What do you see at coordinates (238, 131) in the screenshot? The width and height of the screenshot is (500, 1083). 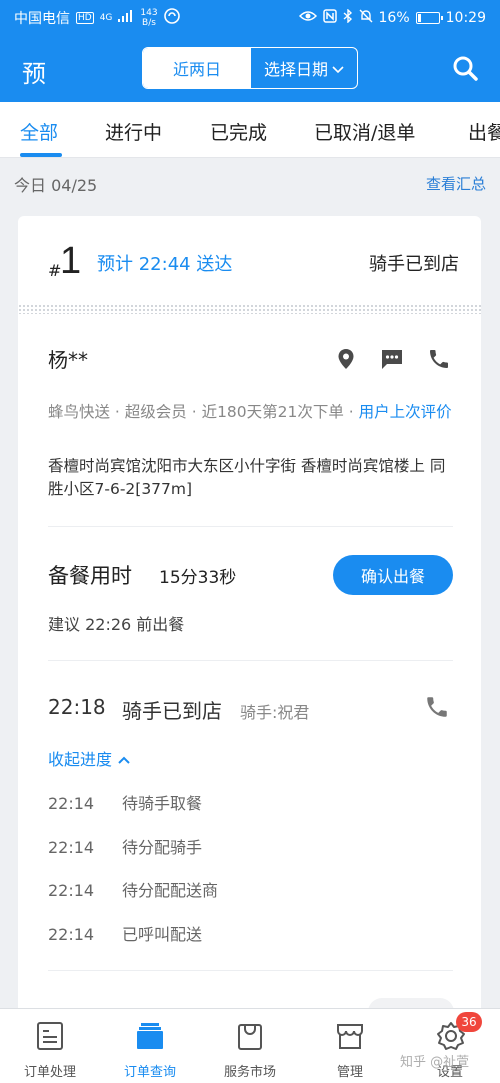 I see `tab-completed: 已完成` at bounding box center [238, 131].